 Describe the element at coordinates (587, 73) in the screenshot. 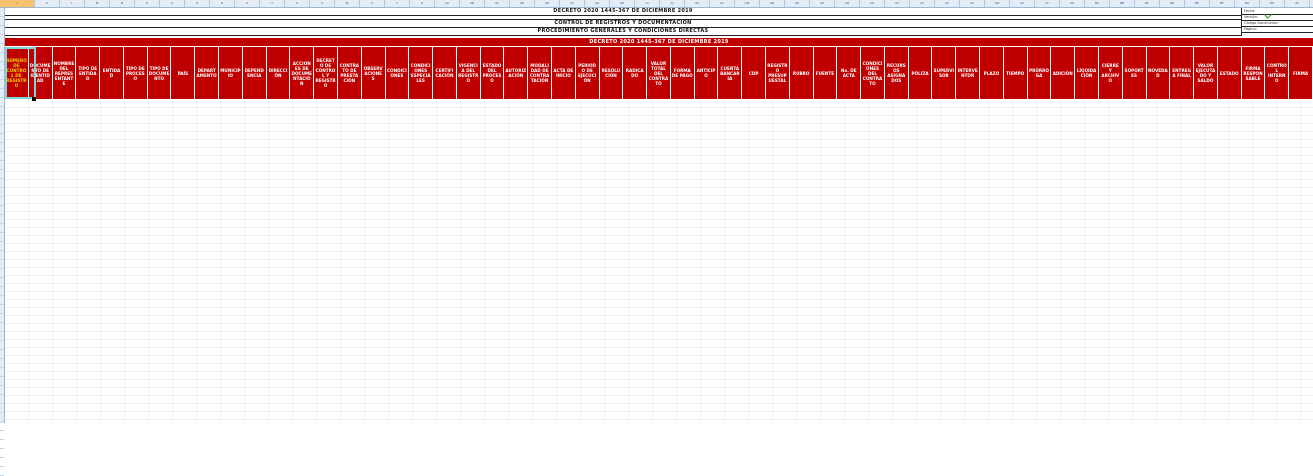

I see `column-heading-cell: PERIODO DE EJECUCIÓN` at that location.